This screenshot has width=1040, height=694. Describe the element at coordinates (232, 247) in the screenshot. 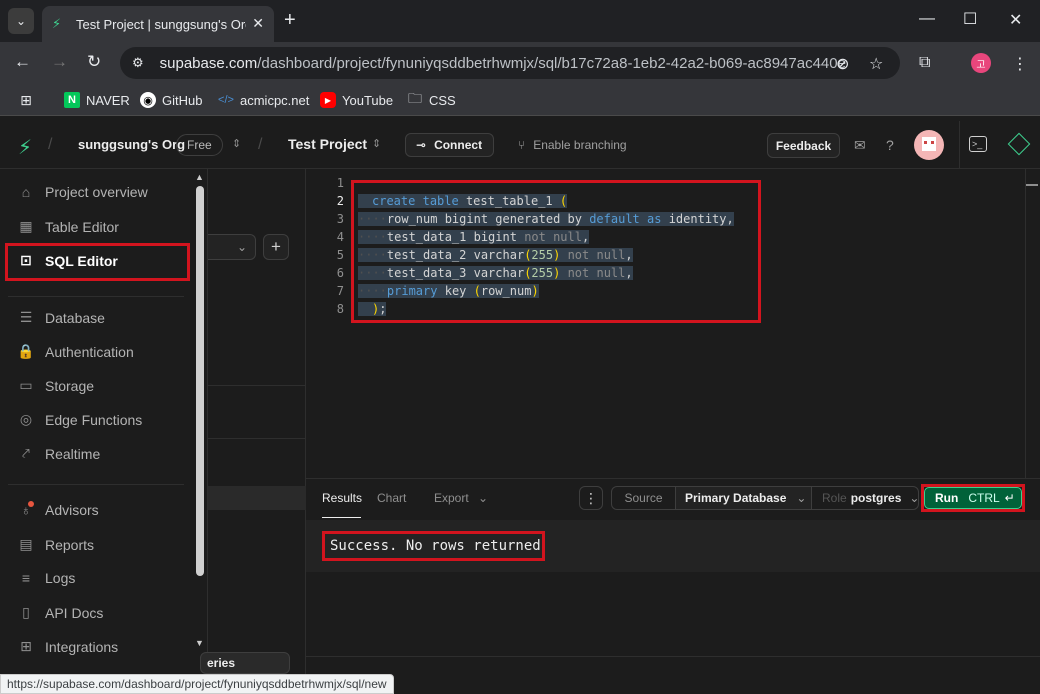

I see `snippet-filter-select: ⌄` at that location.